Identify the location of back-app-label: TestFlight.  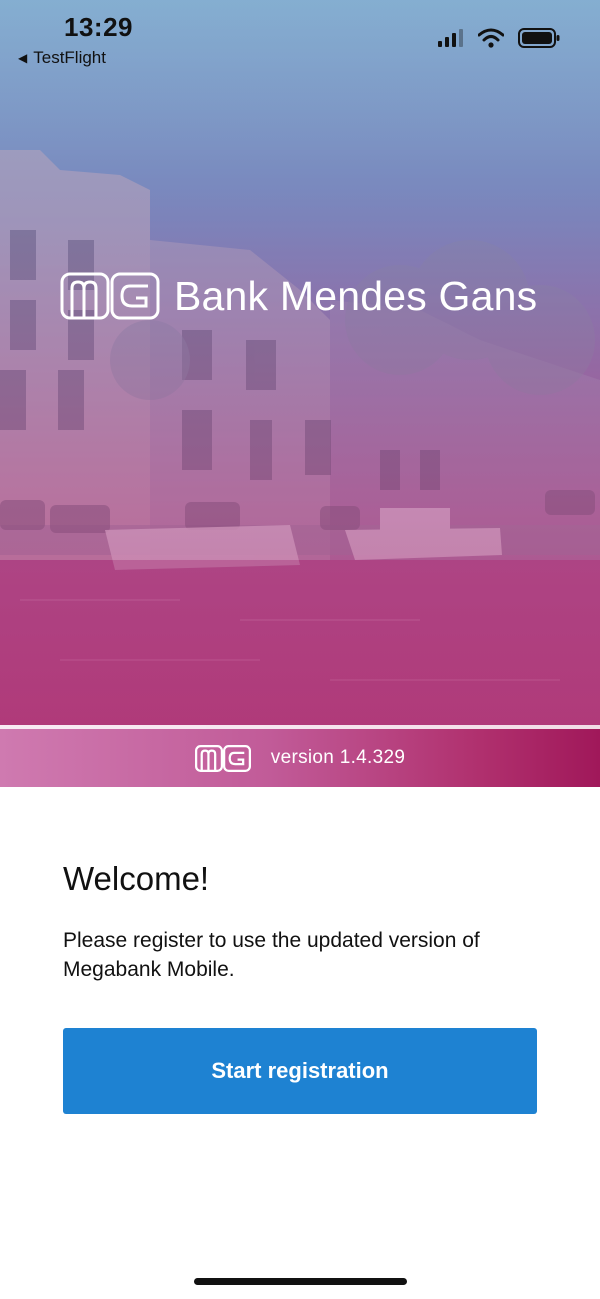
(69, 57).